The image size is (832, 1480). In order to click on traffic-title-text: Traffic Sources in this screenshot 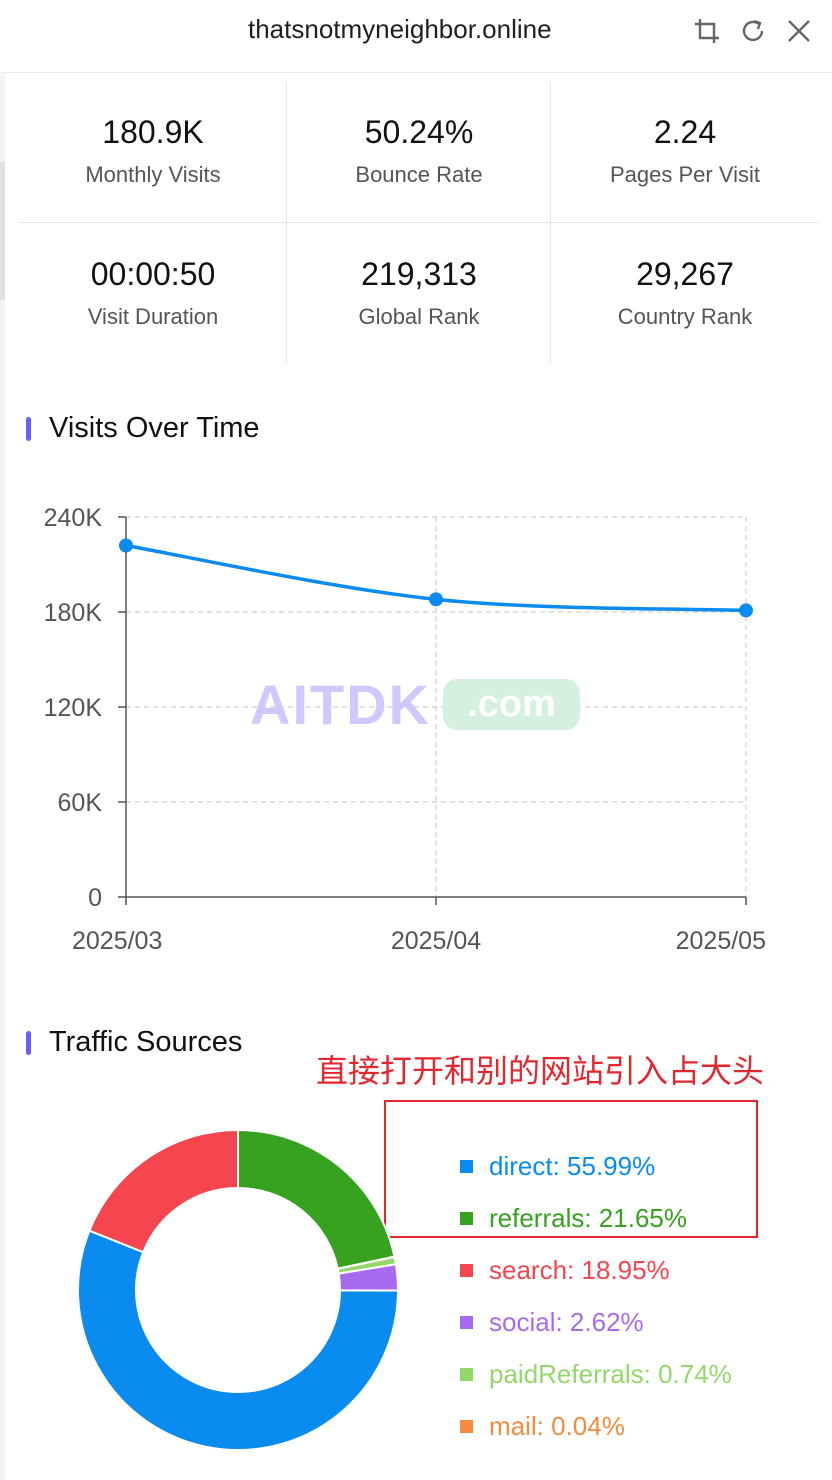, I will do `click(146, 1042)`.